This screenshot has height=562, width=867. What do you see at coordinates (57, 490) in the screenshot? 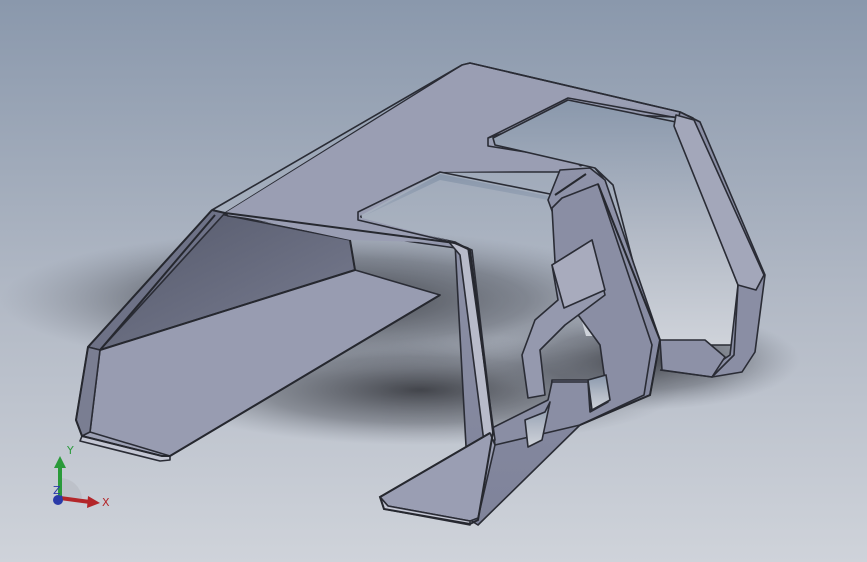
I see `z-axis-label: Z` at bounding box center [57, 490].